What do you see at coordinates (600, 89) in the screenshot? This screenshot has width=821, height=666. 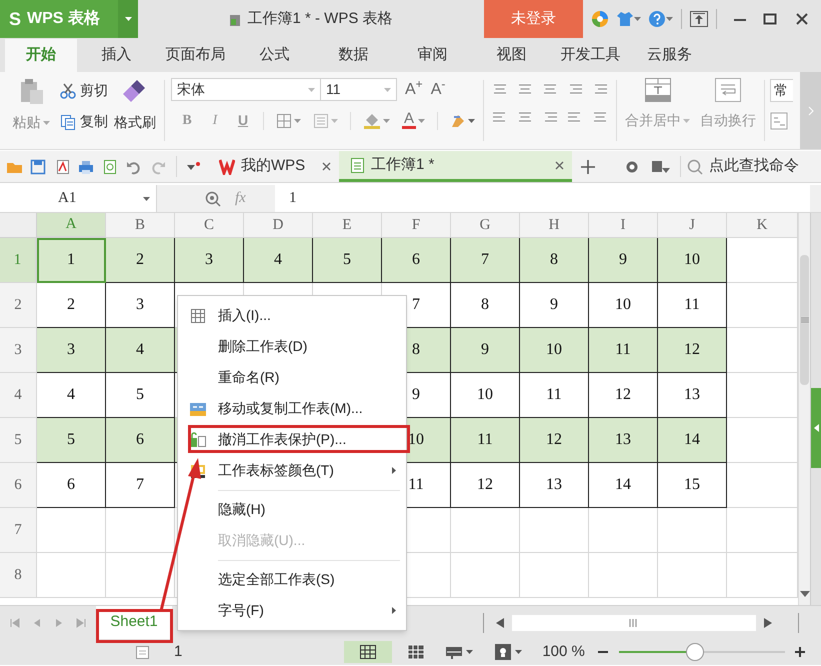 I see `indent-increase-icon` at bounding box center [600, 89].